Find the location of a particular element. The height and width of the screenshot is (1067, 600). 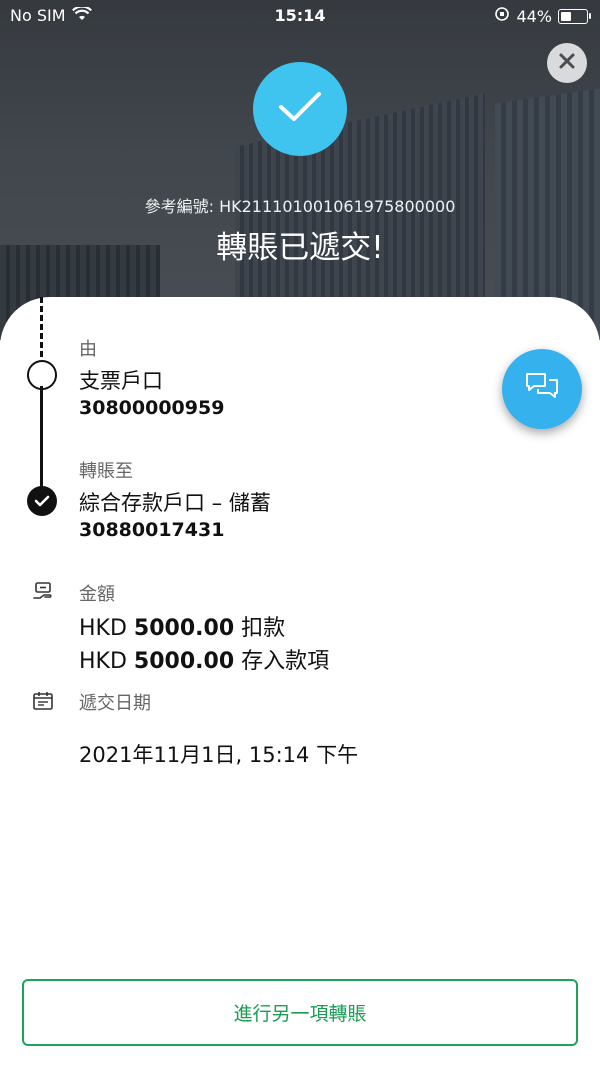

amount-label: 金額 is located at coordinates (97, 594).